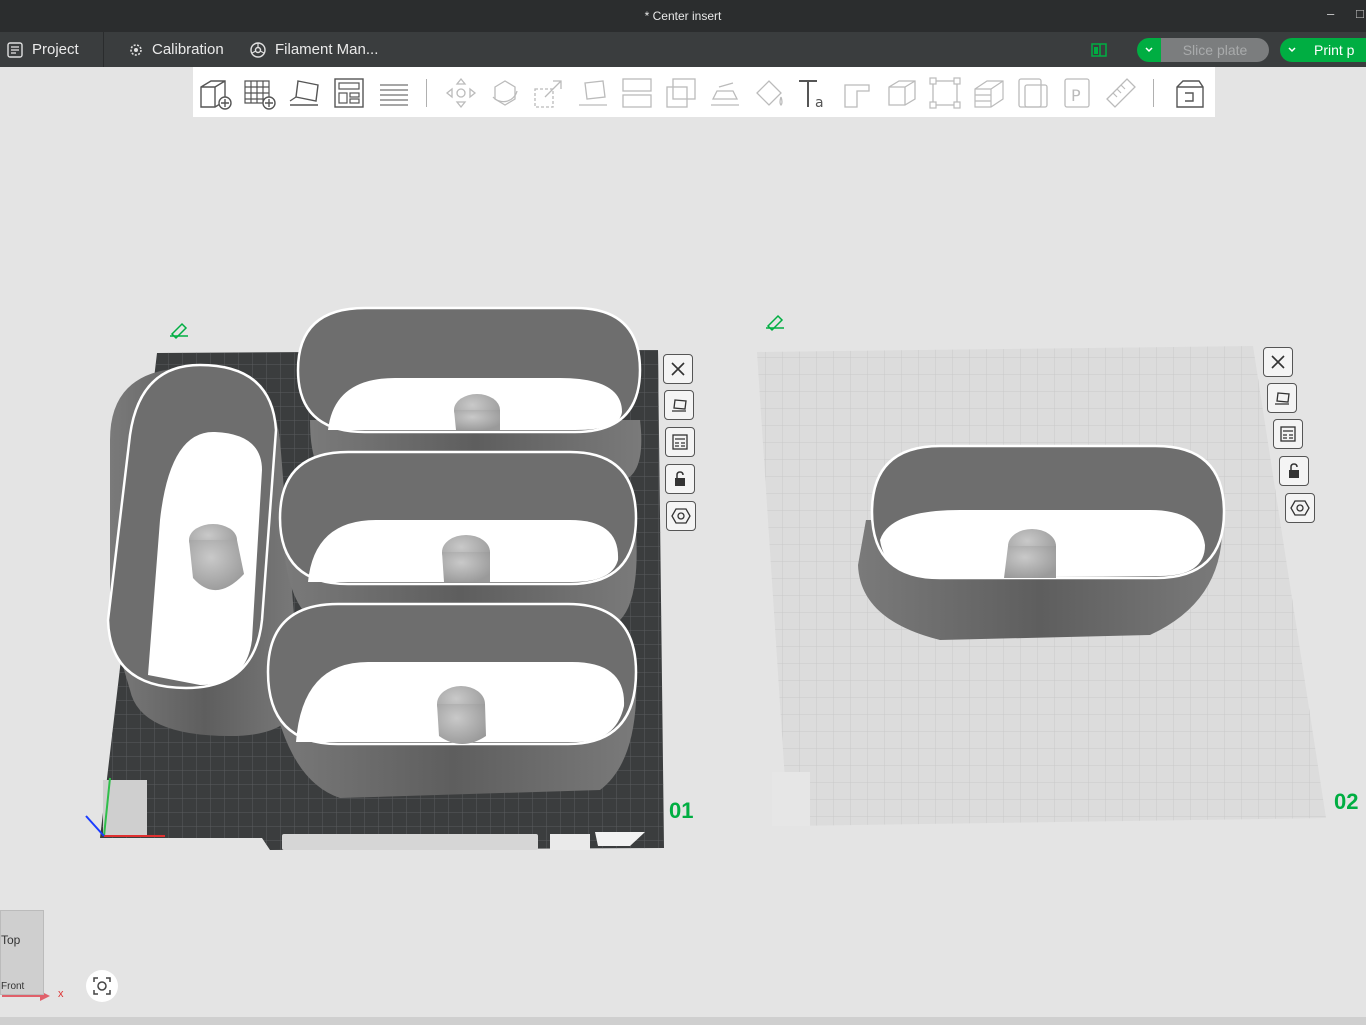 This screenshot has height=1025, width=1366. Describe the element at coordinates (15, 49) in the screenshot. I see `project-icon` at that location.